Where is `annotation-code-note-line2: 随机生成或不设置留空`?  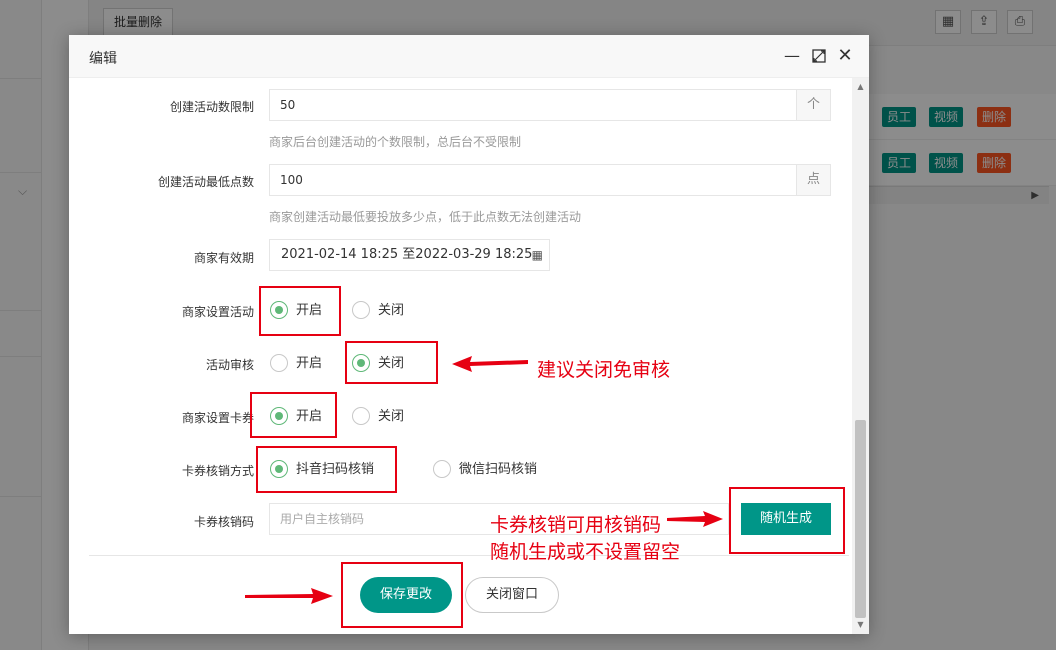
annotation-code-note-line2: 随机生成或不设置留空 is located at coordinates (585, 552).